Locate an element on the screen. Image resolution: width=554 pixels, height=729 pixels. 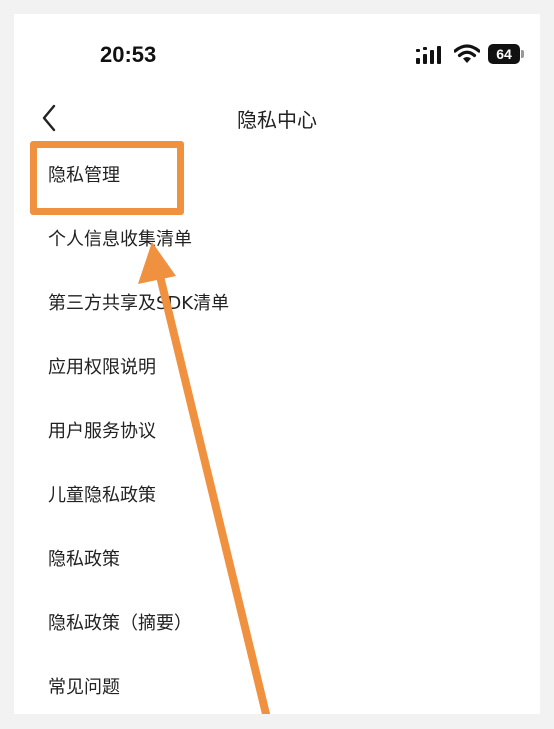
page-title: 隐私中心 is located at coordinates (277, 120).